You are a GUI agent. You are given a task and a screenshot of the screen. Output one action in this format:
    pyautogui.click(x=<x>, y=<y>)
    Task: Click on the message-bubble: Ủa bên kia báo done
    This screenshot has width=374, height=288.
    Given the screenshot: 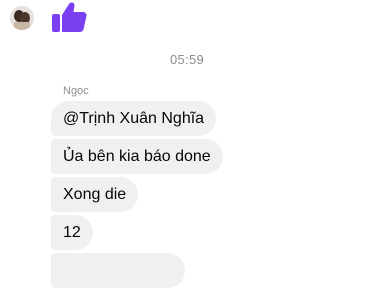 What is the action you would take?
    pyautogui.click(x=137, y=156)
    